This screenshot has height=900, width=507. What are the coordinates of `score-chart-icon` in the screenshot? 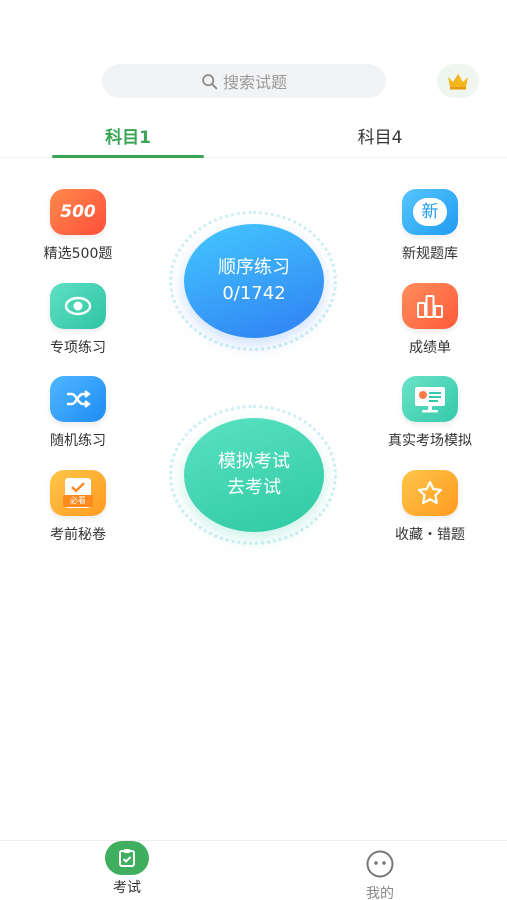 It's located at (430, 306).